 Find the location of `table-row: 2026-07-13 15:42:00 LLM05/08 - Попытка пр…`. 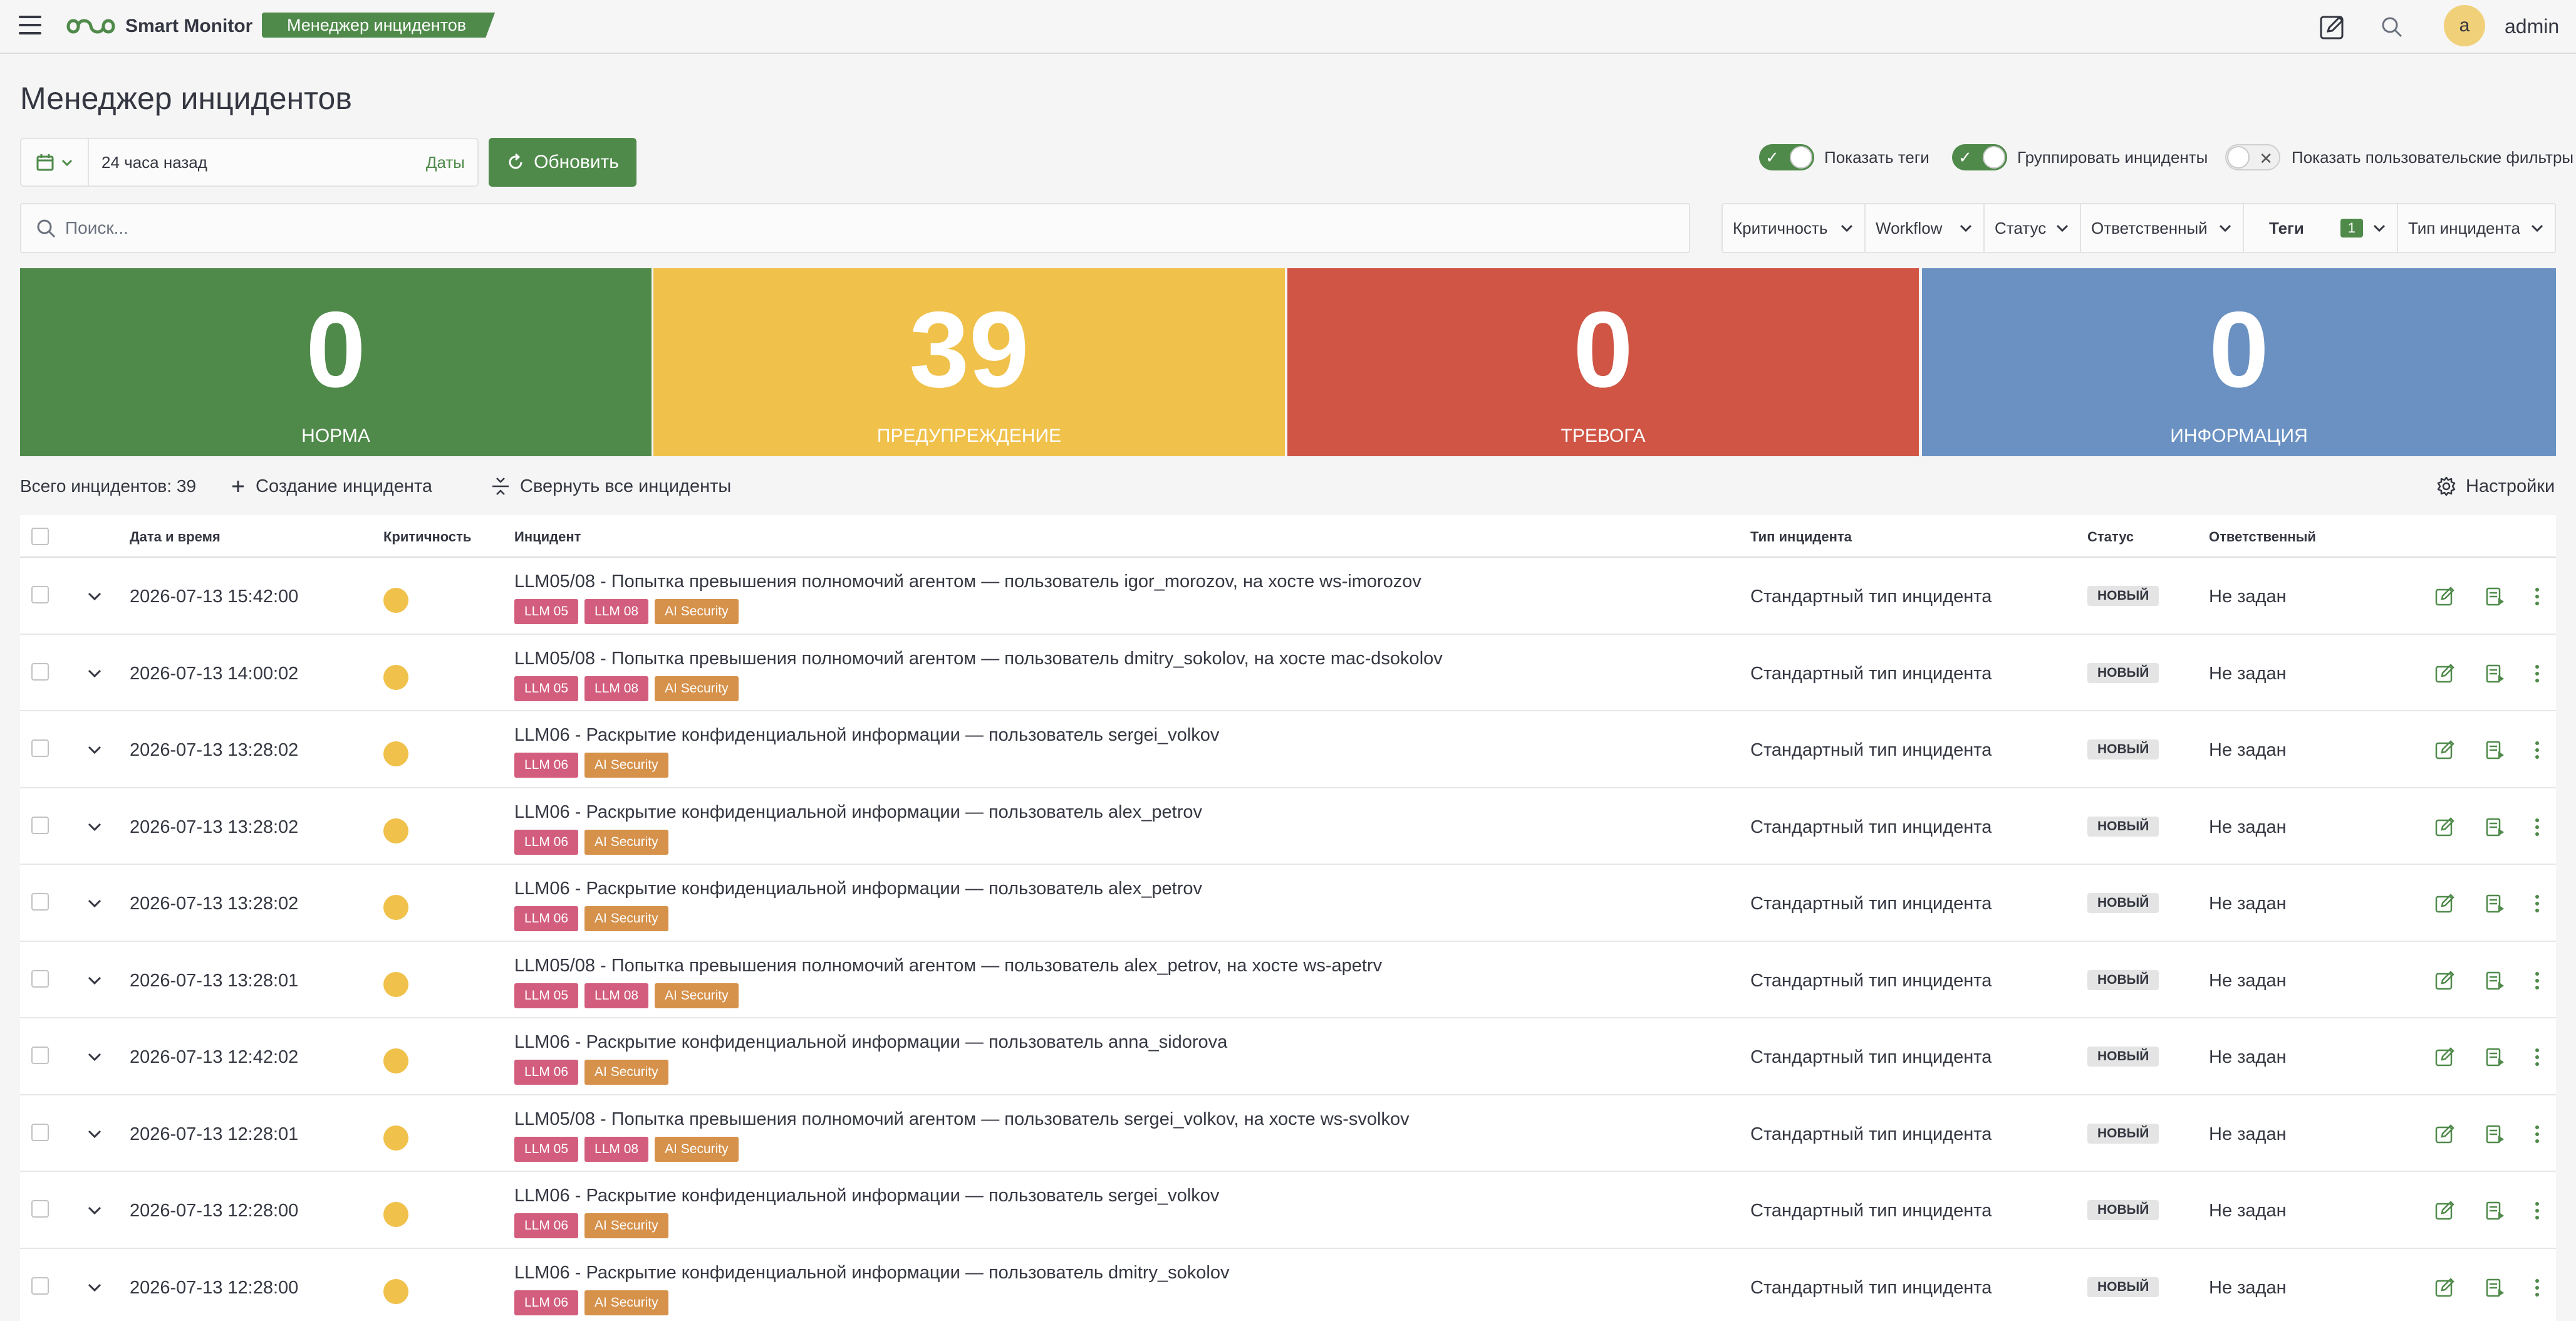

table-row: 2026-07-13 15:42:00 LLM05/08 - Попытка пр… is located at coordinates (1288, 596).